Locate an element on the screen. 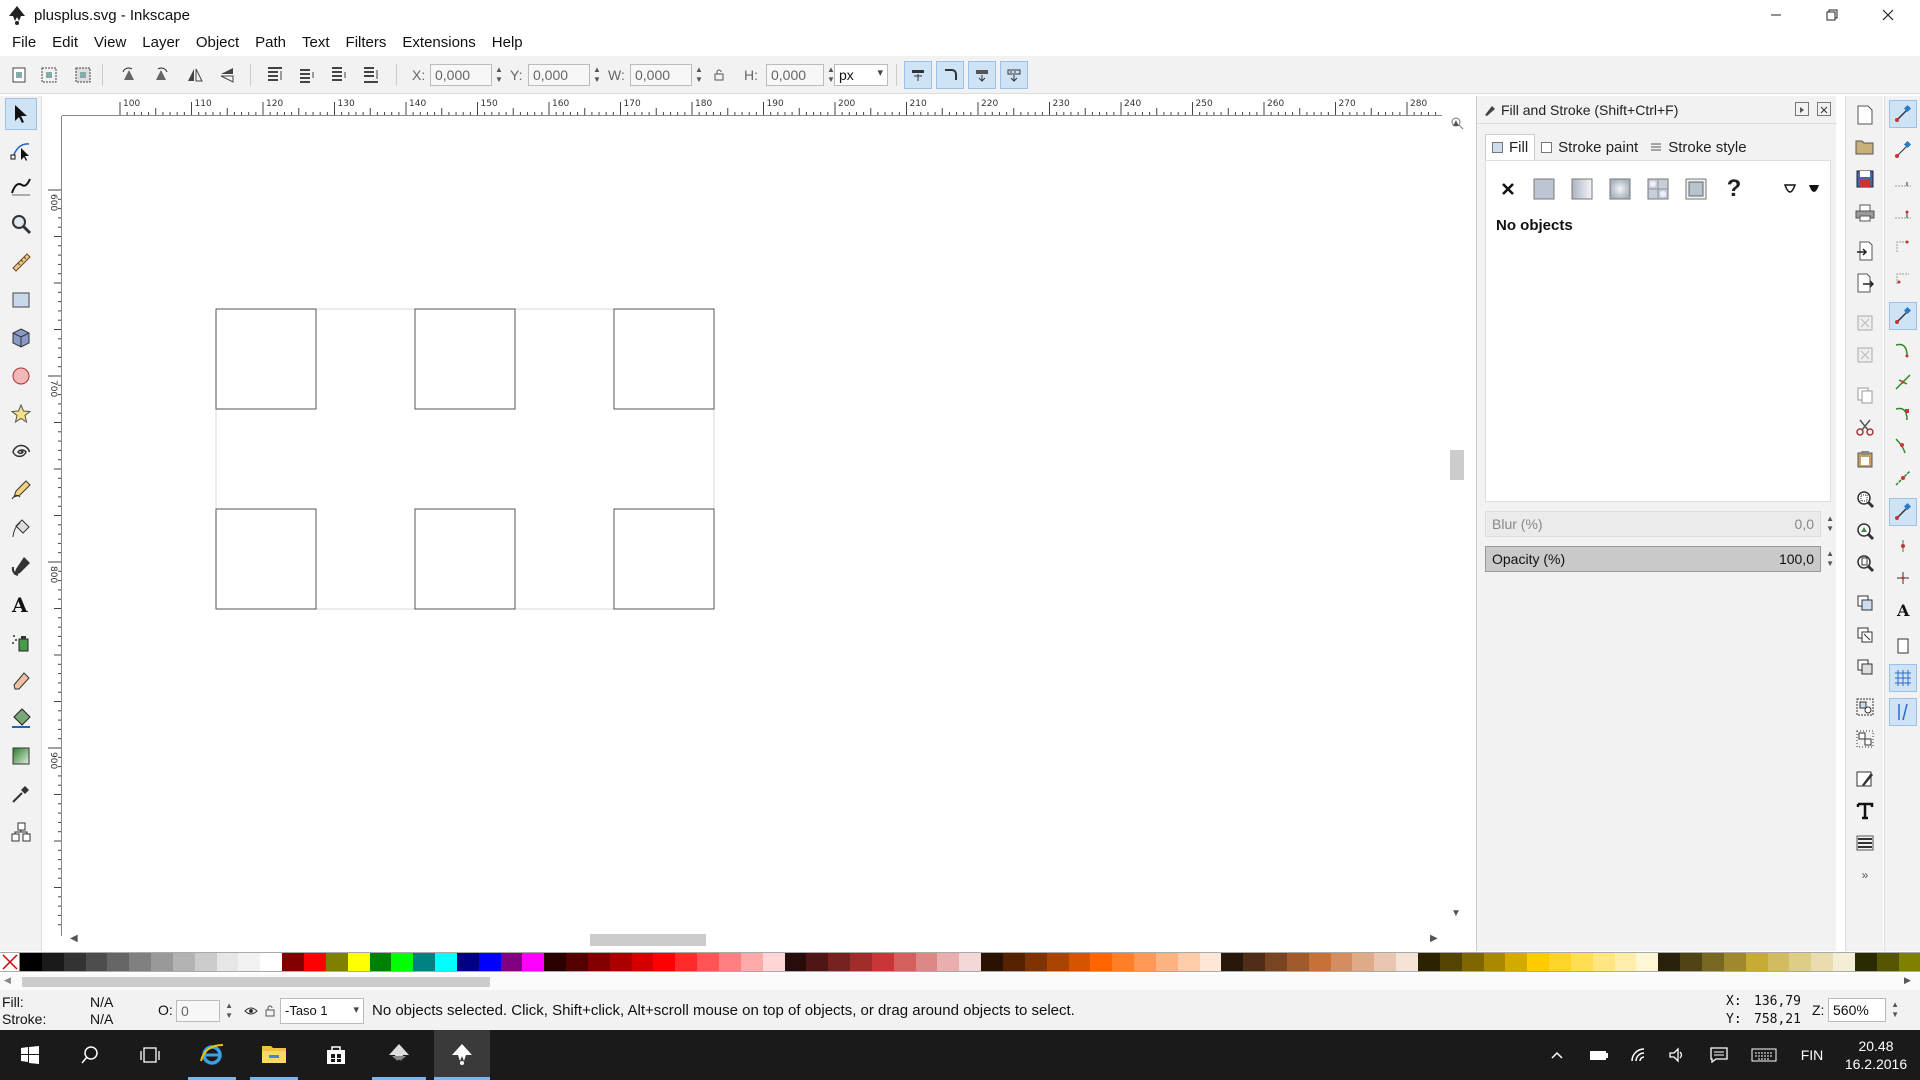 Image resolution: width=1920 pixels, height=1080 pixels. star-tool is located at coordinates (21, 414).